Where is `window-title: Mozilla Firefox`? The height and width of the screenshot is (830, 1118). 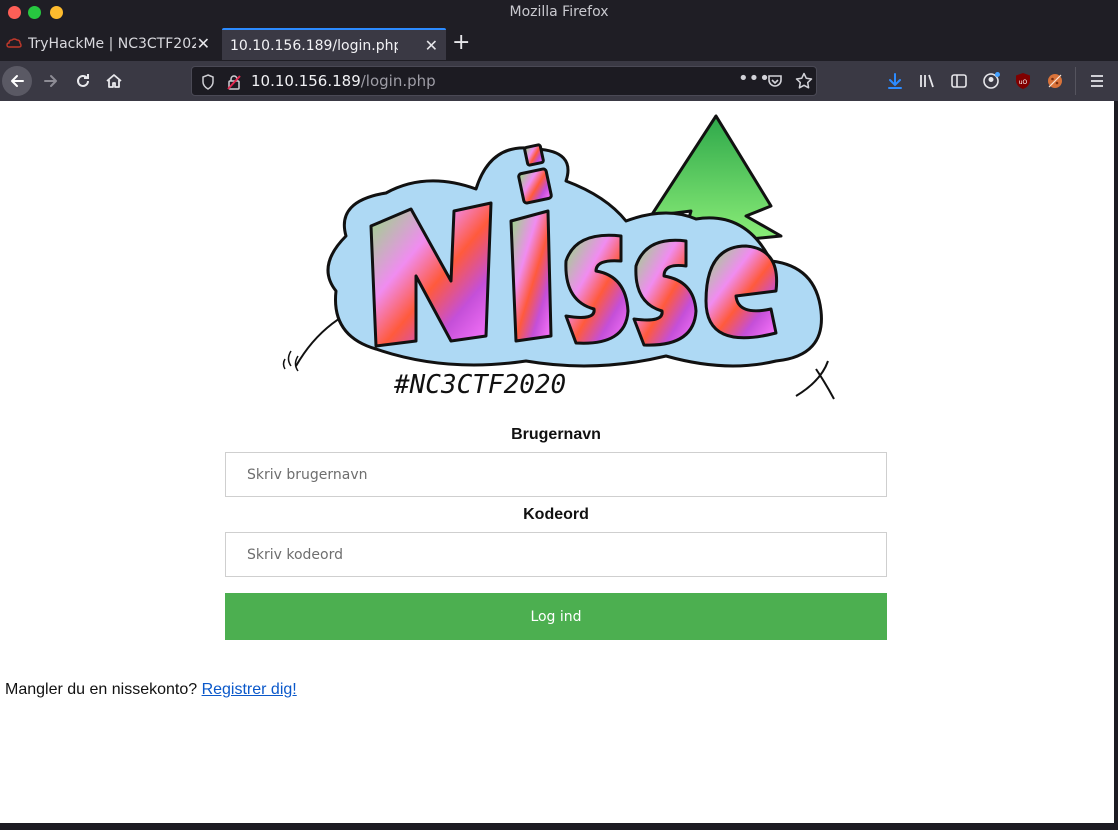 window-title: Mozilla Firefox is located at coordinates (559, 12).